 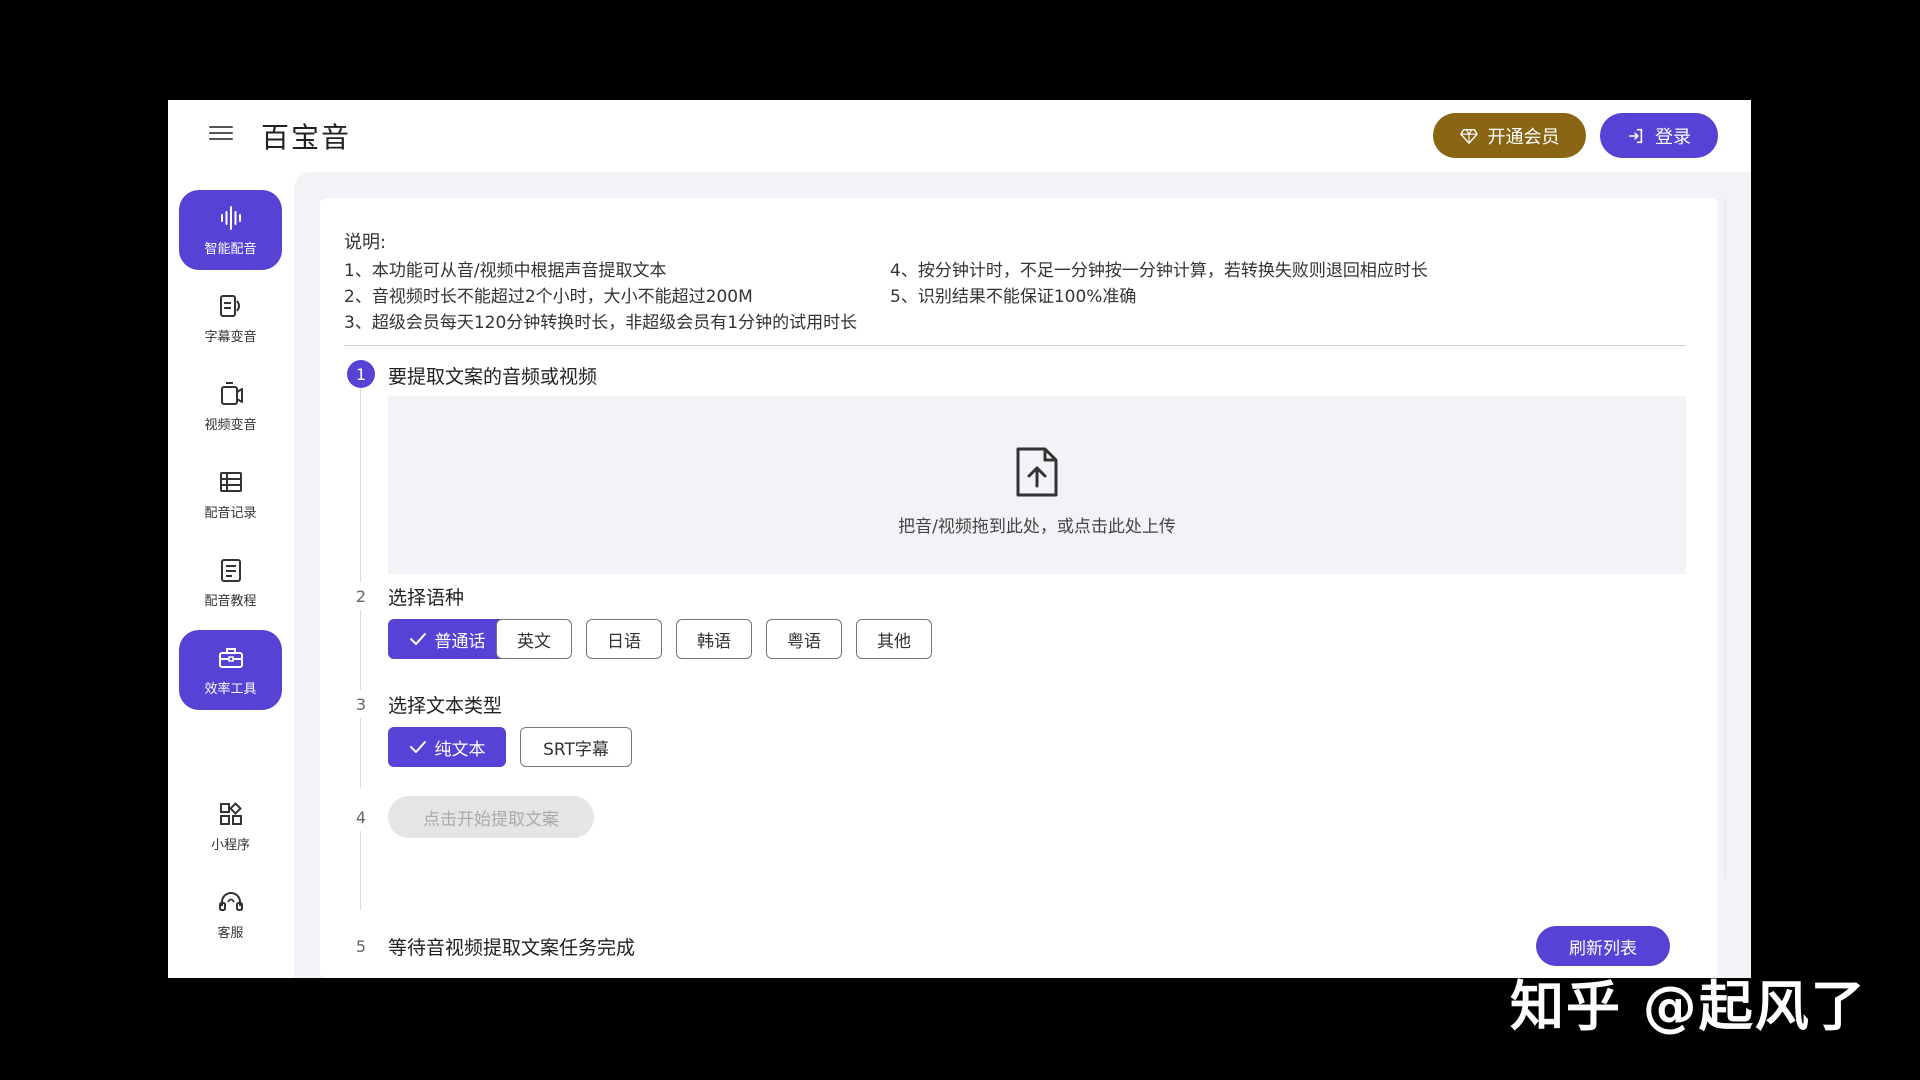 What do you see at coordinates (306, 137) in the screenshot?
I see `app-title: 百宝音` at bounding box center [306, 137].